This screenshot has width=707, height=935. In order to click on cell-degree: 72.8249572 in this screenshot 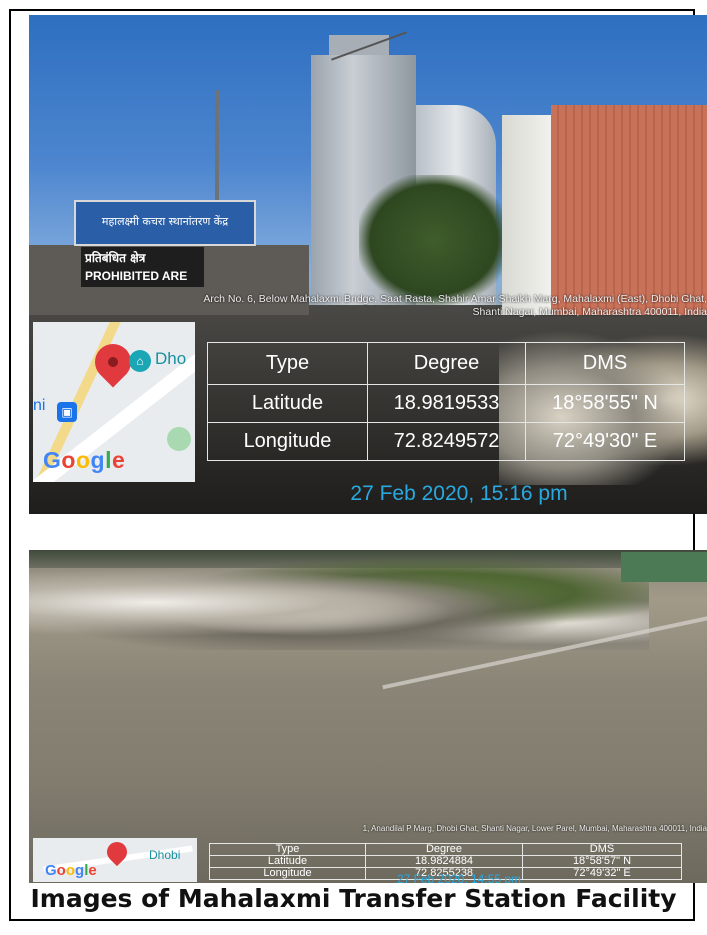, I will do `click(446, 441)`.